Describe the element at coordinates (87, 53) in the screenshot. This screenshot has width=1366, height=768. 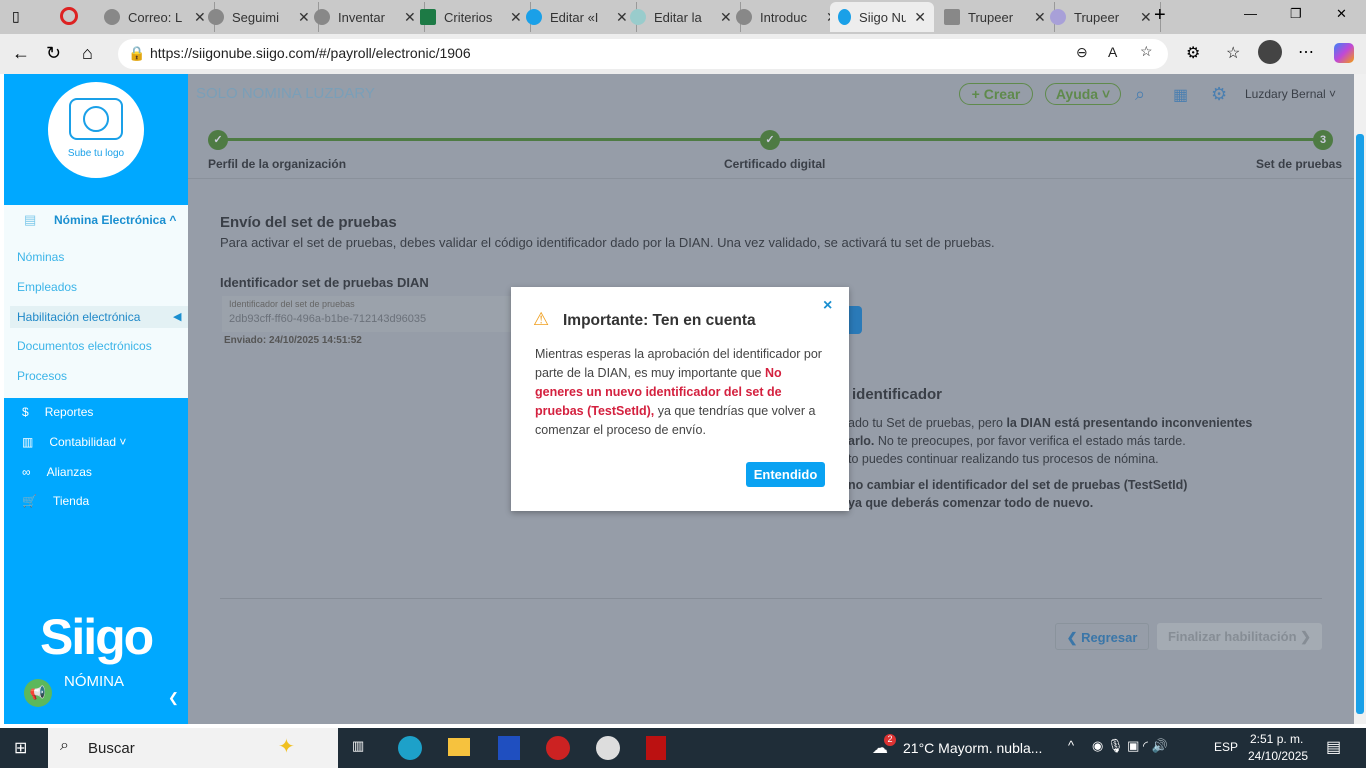
I see `home-icon: ⌂` at that location.